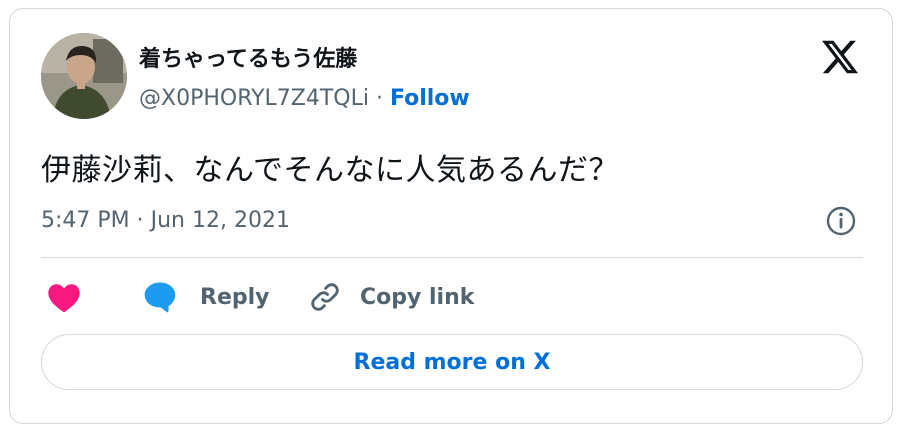 This screenshot has width=903, height=436. I want to click on avatar-image, so click(84, 76).